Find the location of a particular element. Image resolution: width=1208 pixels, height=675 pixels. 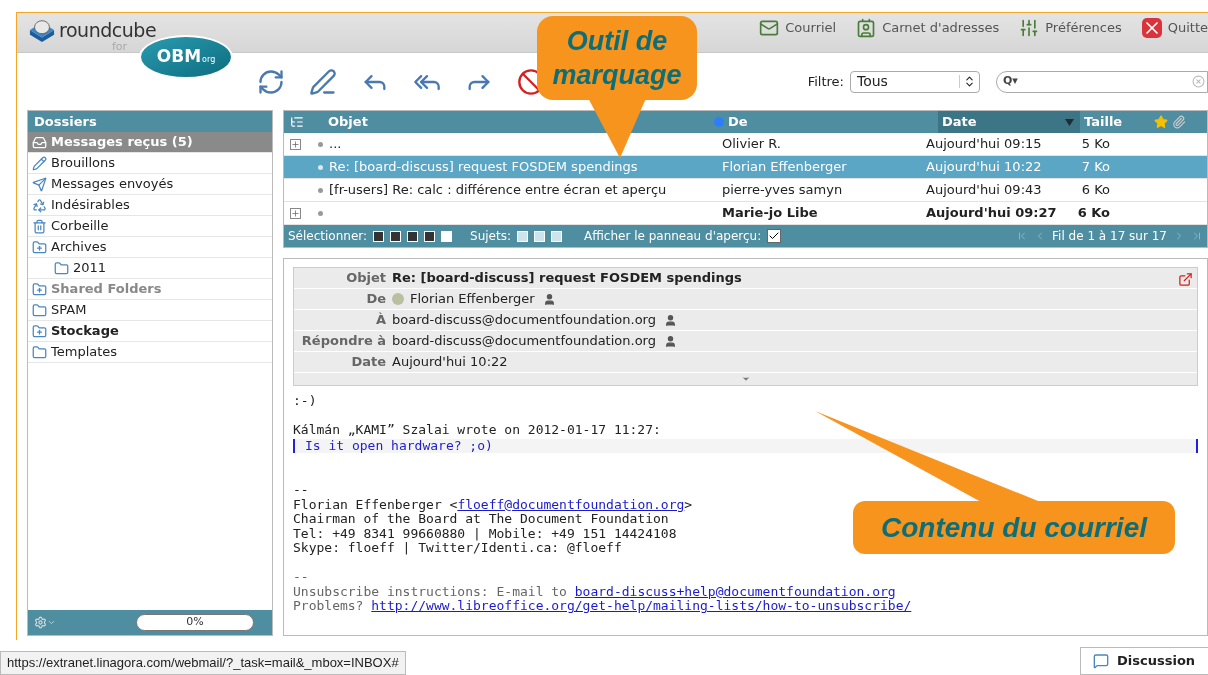

message-date: Aujourd'hui 09:43 is located at coordinates (984, 190).